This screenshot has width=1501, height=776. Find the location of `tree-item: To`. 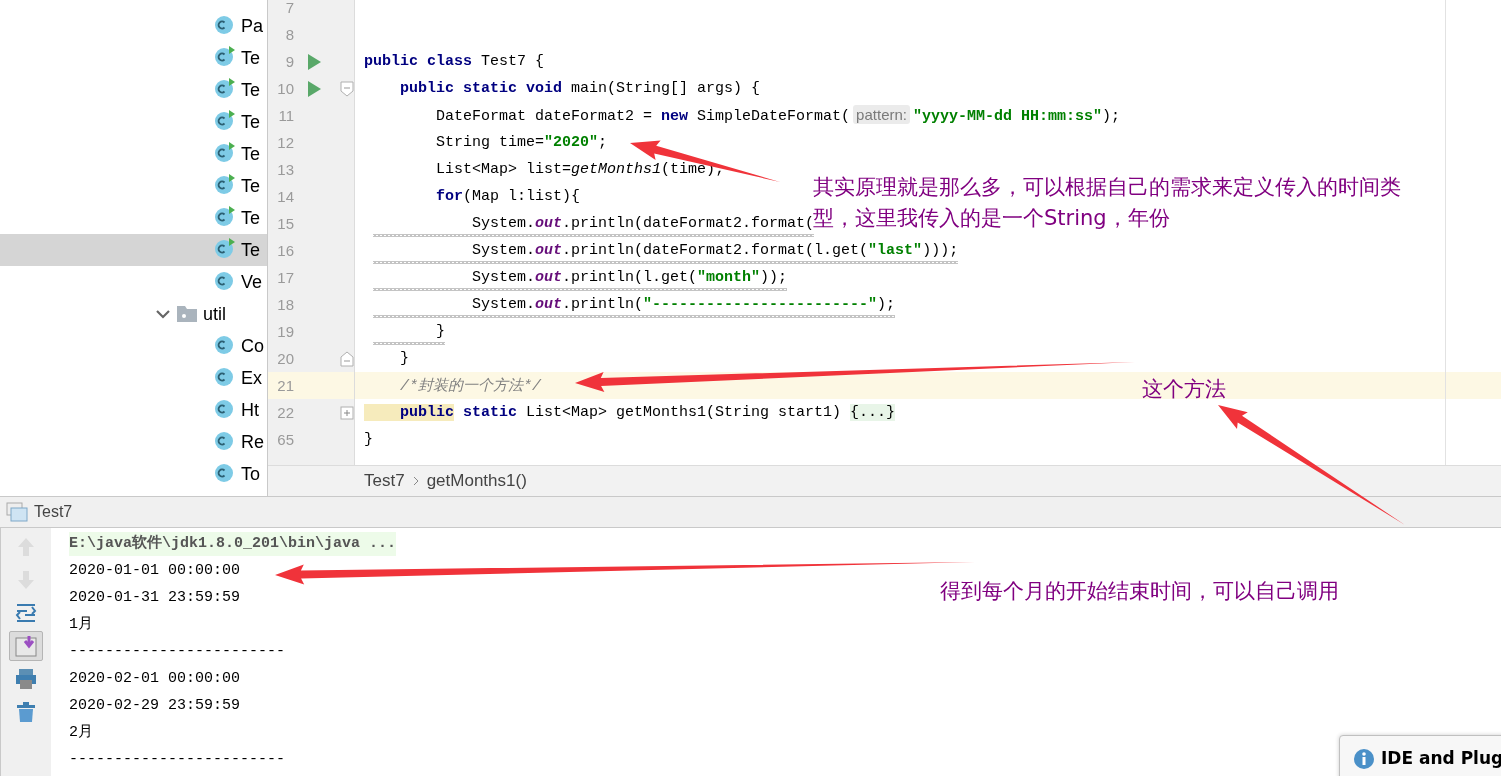

tree-item: To is located at coordinates (250, 474).